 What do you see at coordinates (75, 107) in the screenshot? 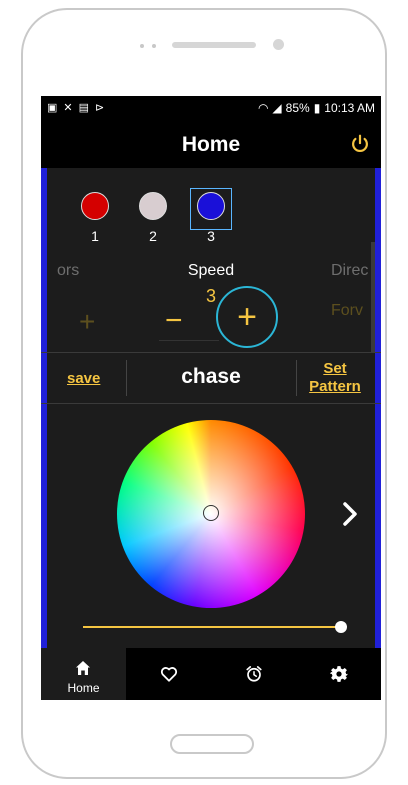
I see `notification-icons: ▣ ✕ ▤ ⊳` at bounding box center [75, 107].